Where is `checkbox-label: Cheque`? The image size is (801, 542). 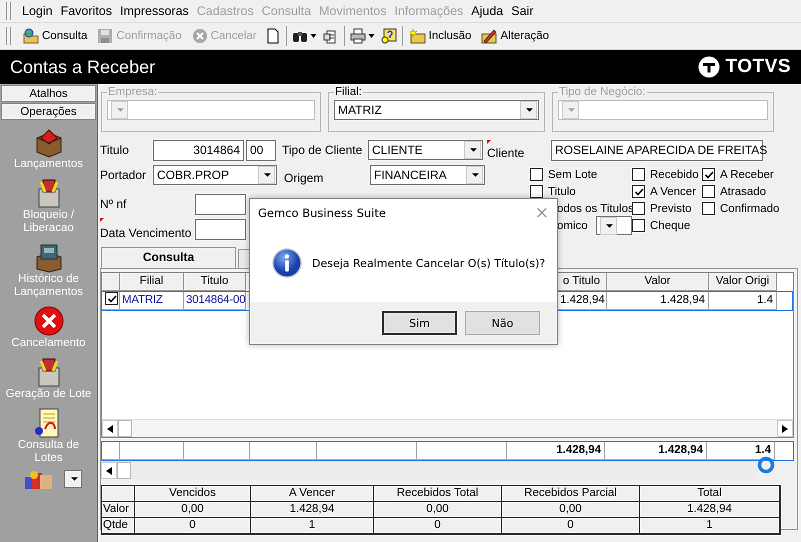 checkbox-label: Cheque is located at coordinates (670, 226).